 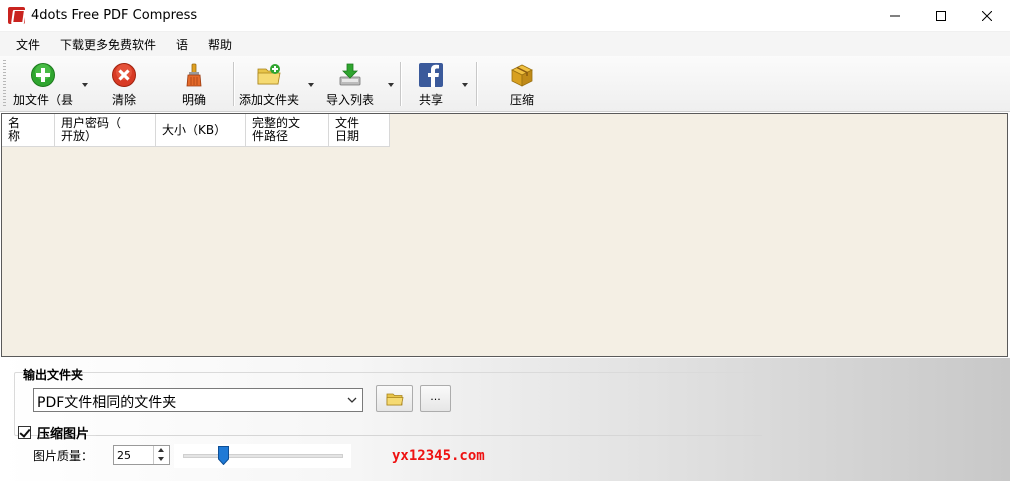 What do you see at coordinates (161, 450) in the screenshot?
I see `spinner-up-button` at bounding box center [161, 450].